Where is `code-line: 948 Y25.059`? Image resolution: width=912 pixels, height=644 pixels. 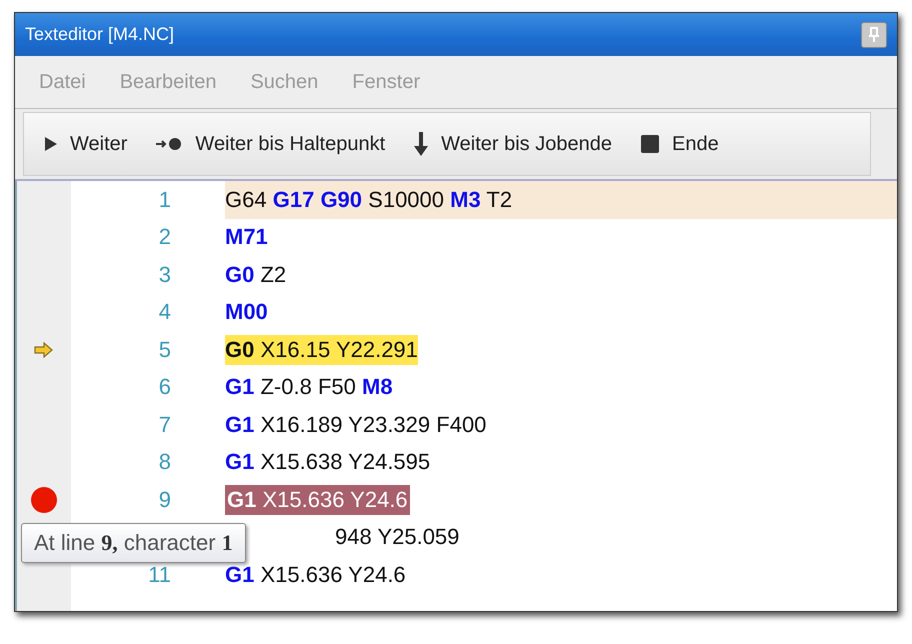
code-line: 948 Y25.059 is located at coordinates (397, 537).